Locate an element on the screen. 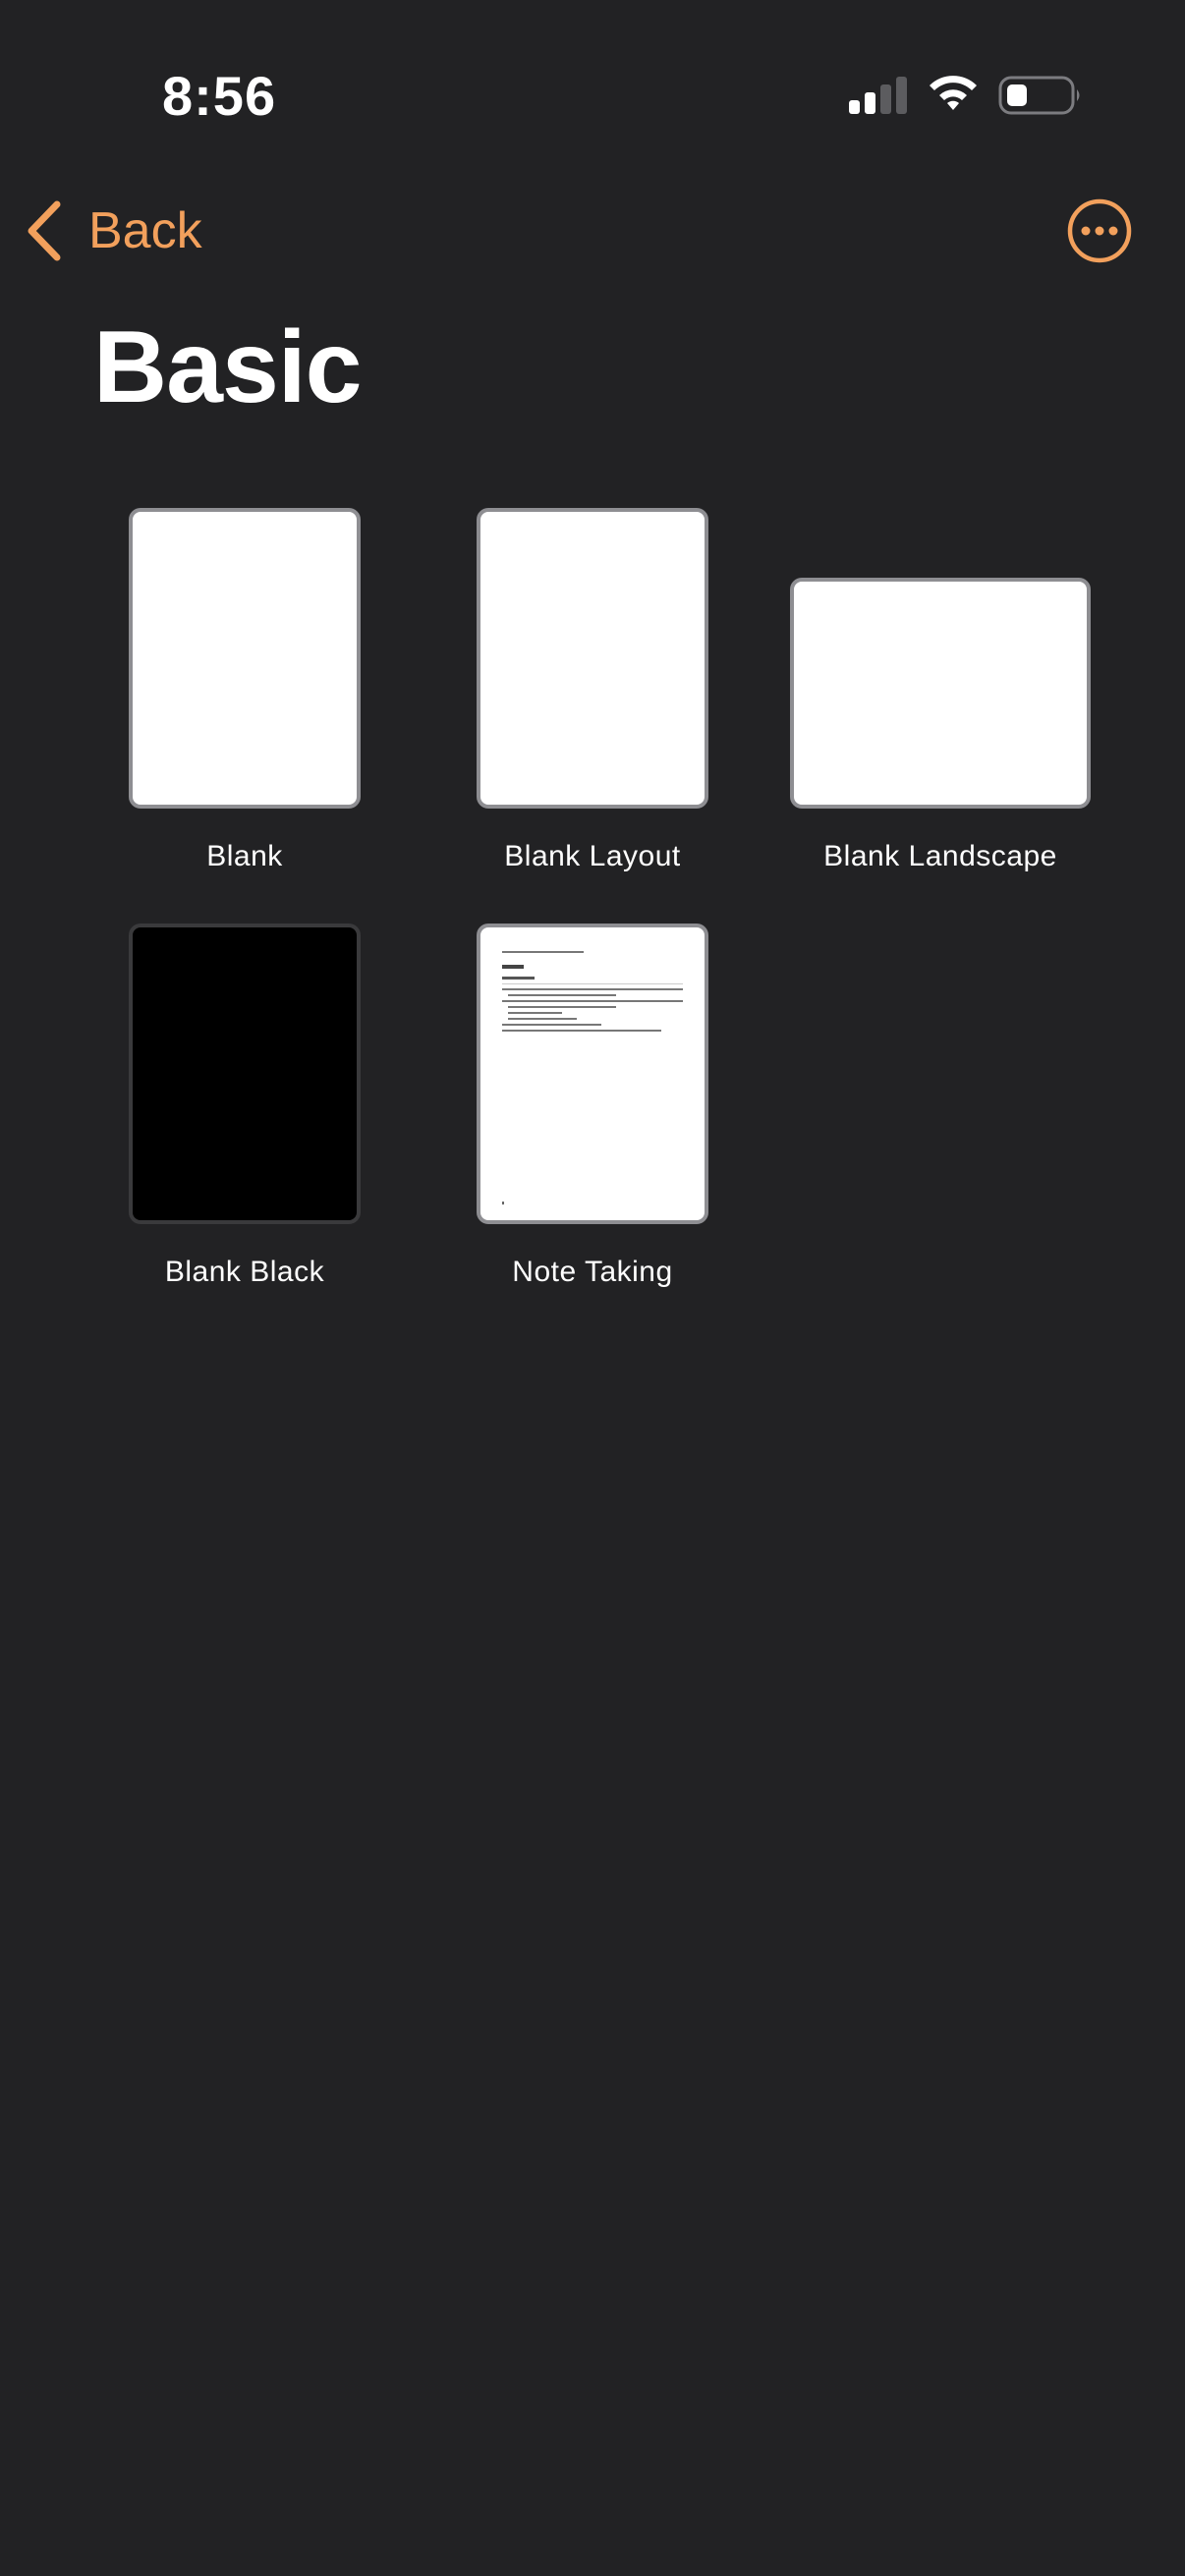  note-preview is located at coordinates (592, 1080).